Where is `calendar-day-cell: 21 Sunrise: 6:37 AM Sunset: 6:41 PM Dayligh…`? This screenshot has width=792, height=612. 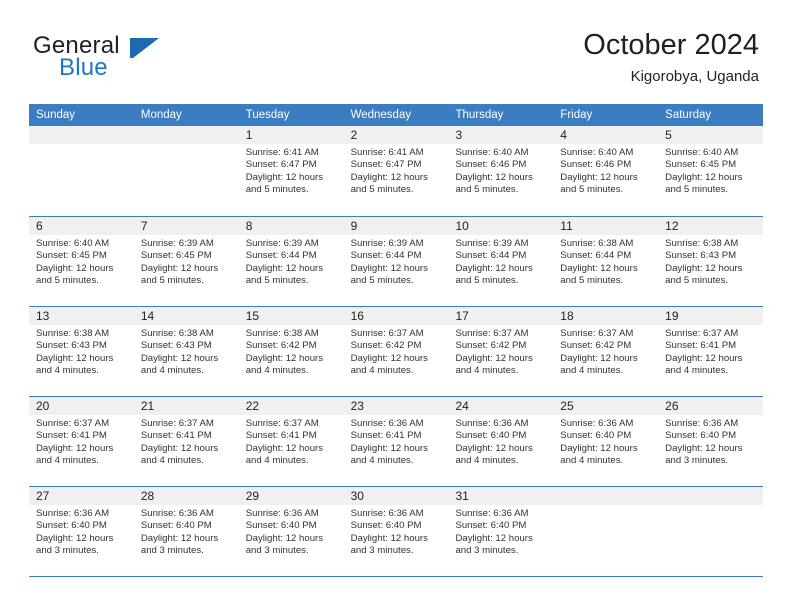 calendar-day-cell: 21 Sunrise: 6:37 AM Sunset: 6:41 PM Dayligh… is located at coordinates (186, 441).